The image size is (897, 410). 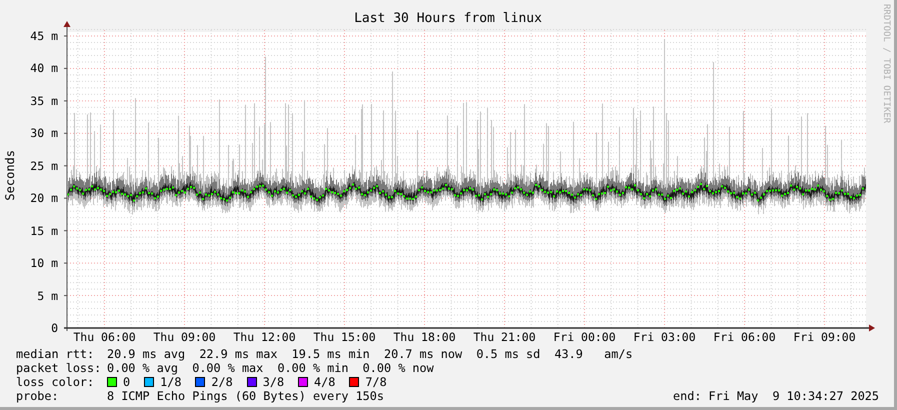 What do you see at coordinates (584, 337) in the screenshot?
I see `tick-label: Fri 00:00` at bounding box center [584, 337].